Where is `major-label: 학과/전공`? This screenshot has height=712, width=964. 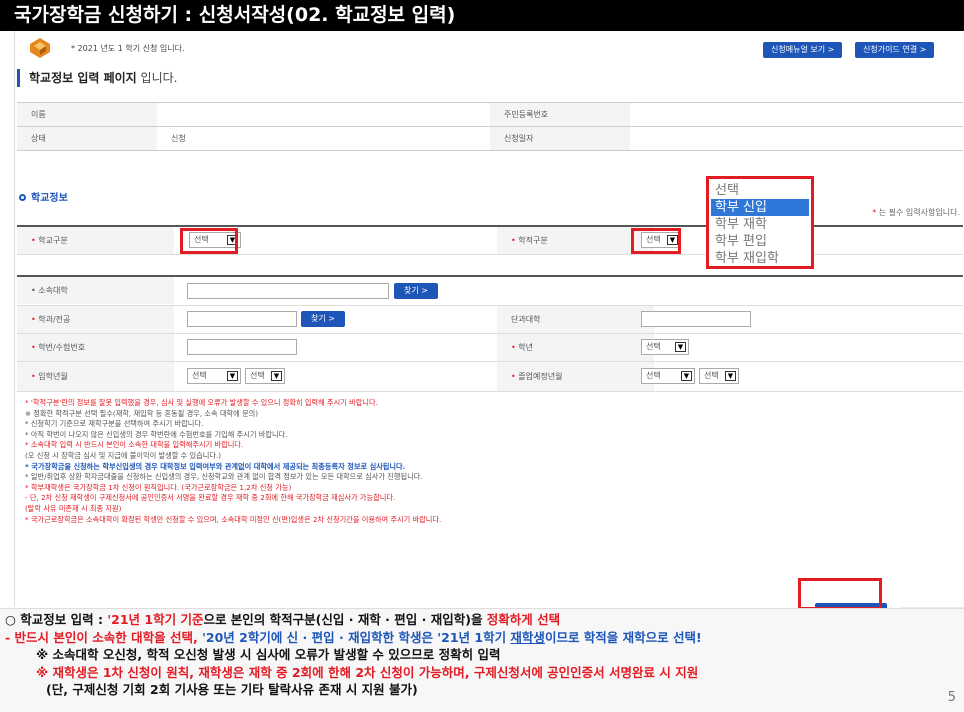 major-label: 학과/전공 is located at coordinates (95, 319).